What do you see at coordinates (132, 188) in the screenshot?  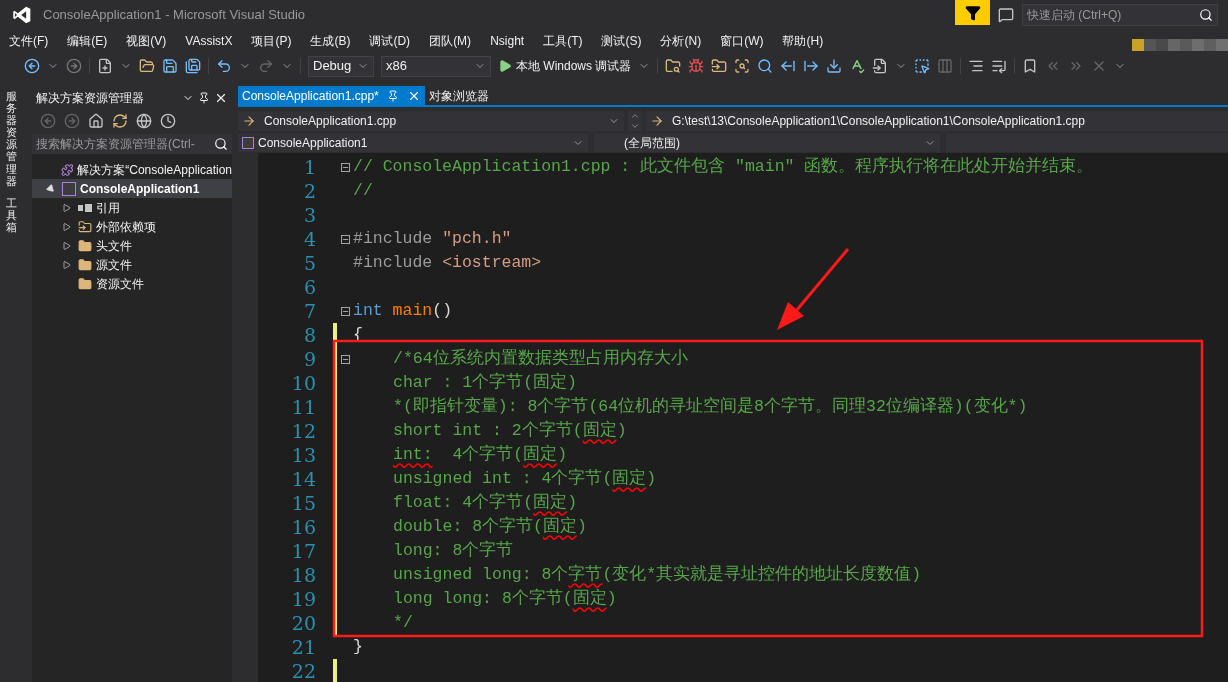 I see `tree-item: ConsoleApplication1` at bounding box center [132, 188].